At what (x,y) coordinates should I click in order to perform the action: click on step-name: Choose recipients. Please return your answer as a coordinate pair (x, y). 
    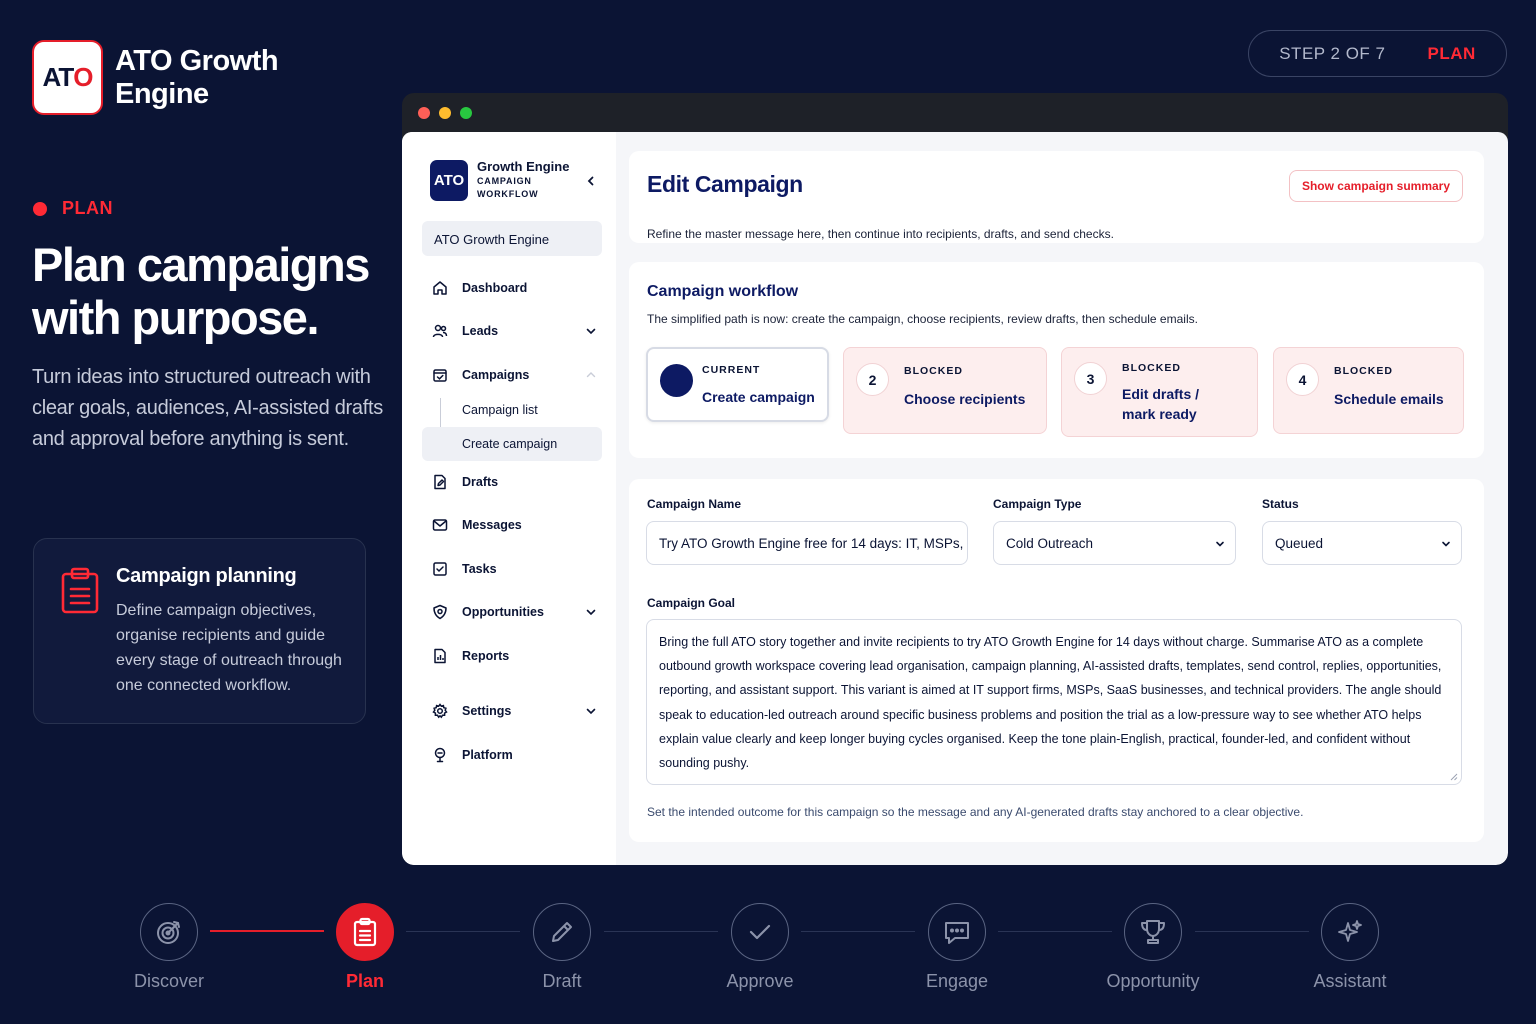
    Looking at the image, I should click on (965, 399).